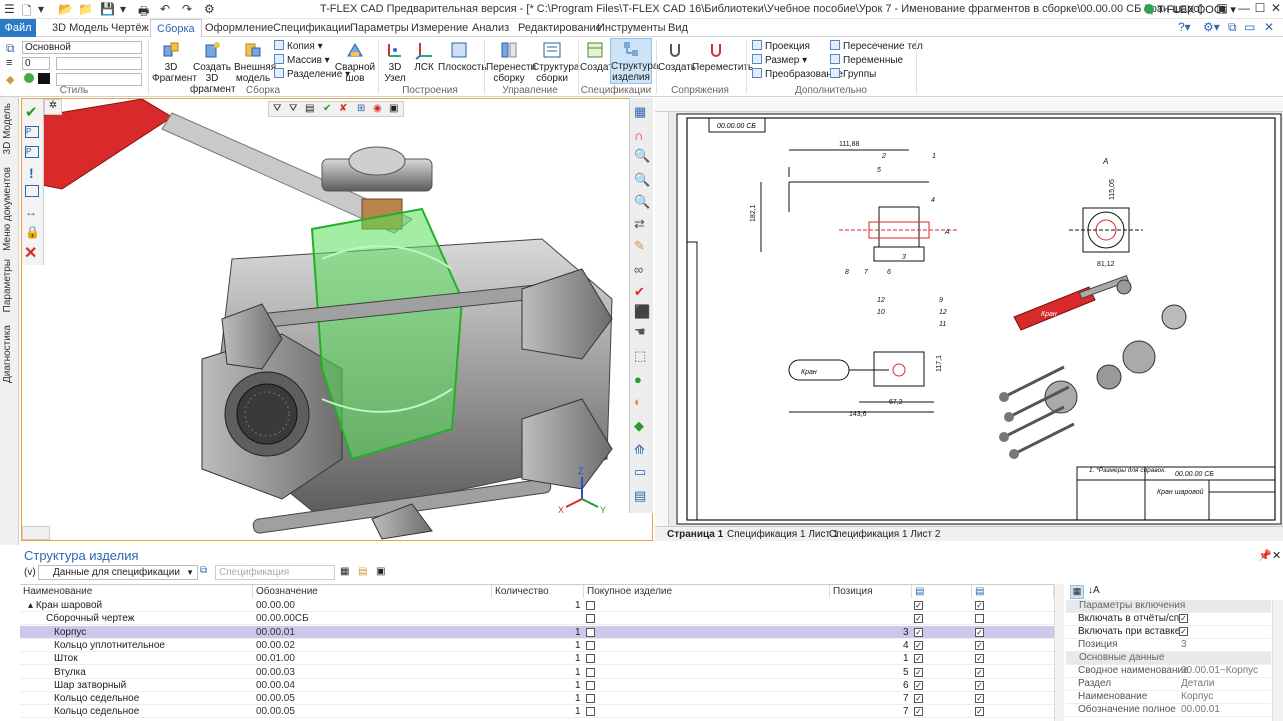 This screenshot has width=1283, height=721. What do you see at coordinates (136, 591) in the screenshot?
I see `col-name: Наименование` at bounding box center [136, 591].